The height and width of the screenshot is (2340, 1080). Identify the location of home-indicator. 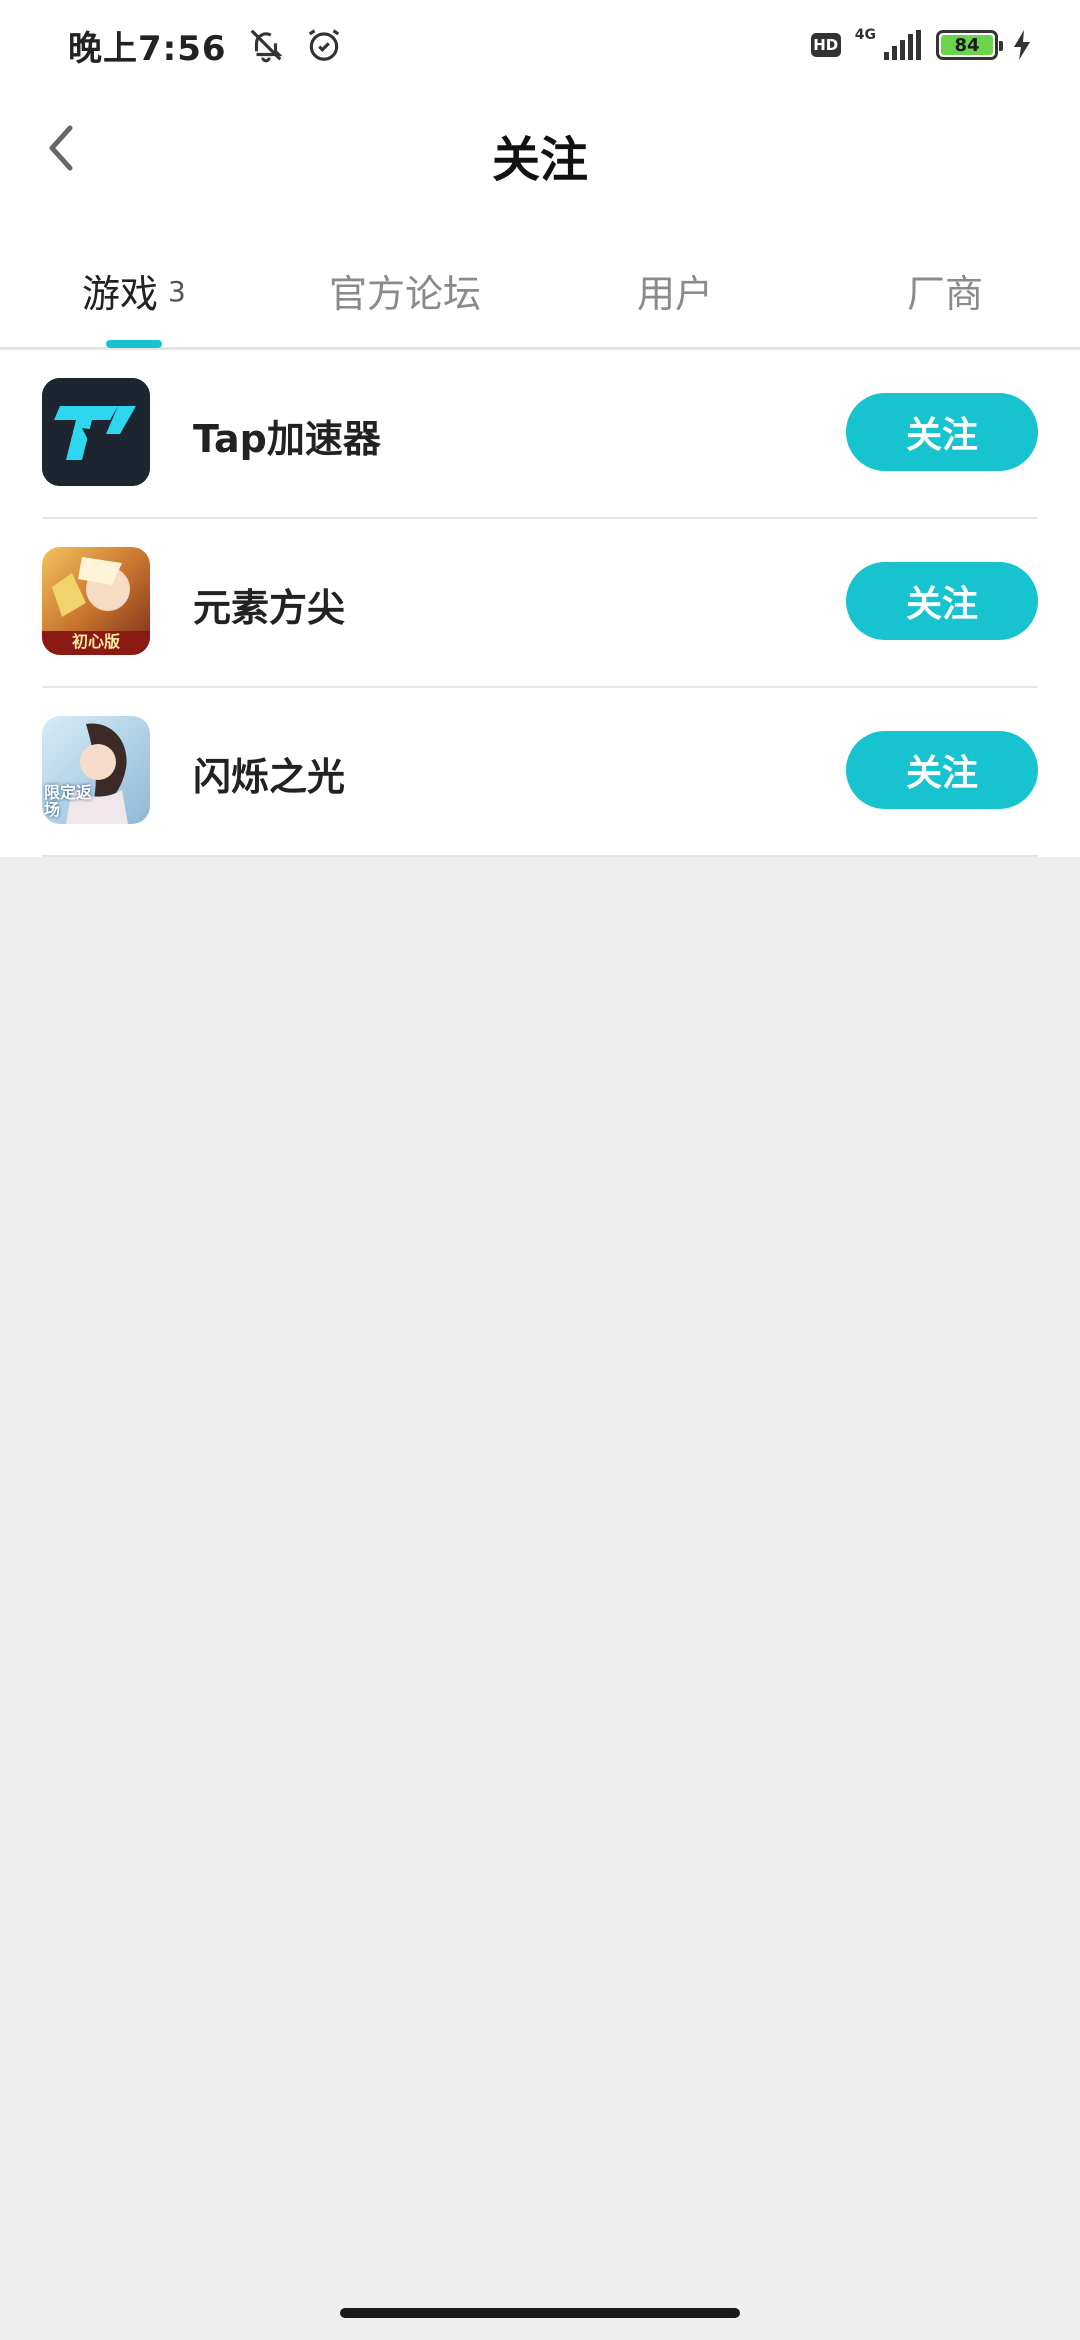
(540, 2313).